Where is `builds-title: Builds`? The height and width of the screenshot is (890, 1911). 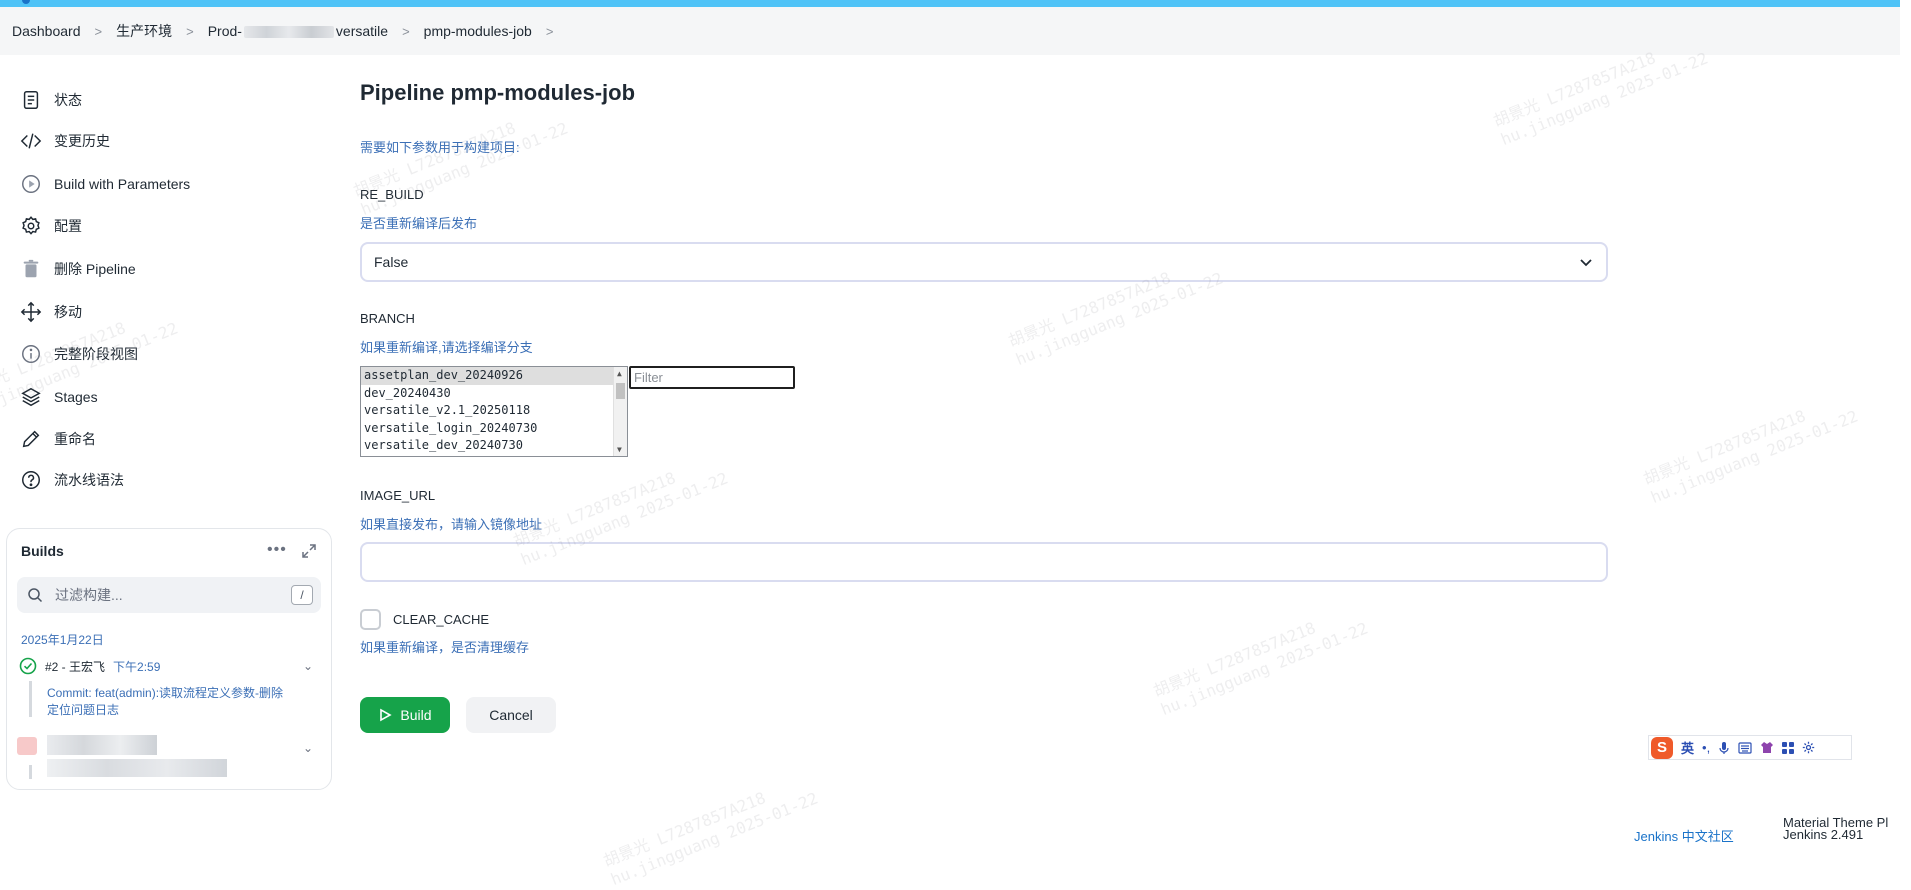 builds-title: Builds is located at coordinates (42, 551).